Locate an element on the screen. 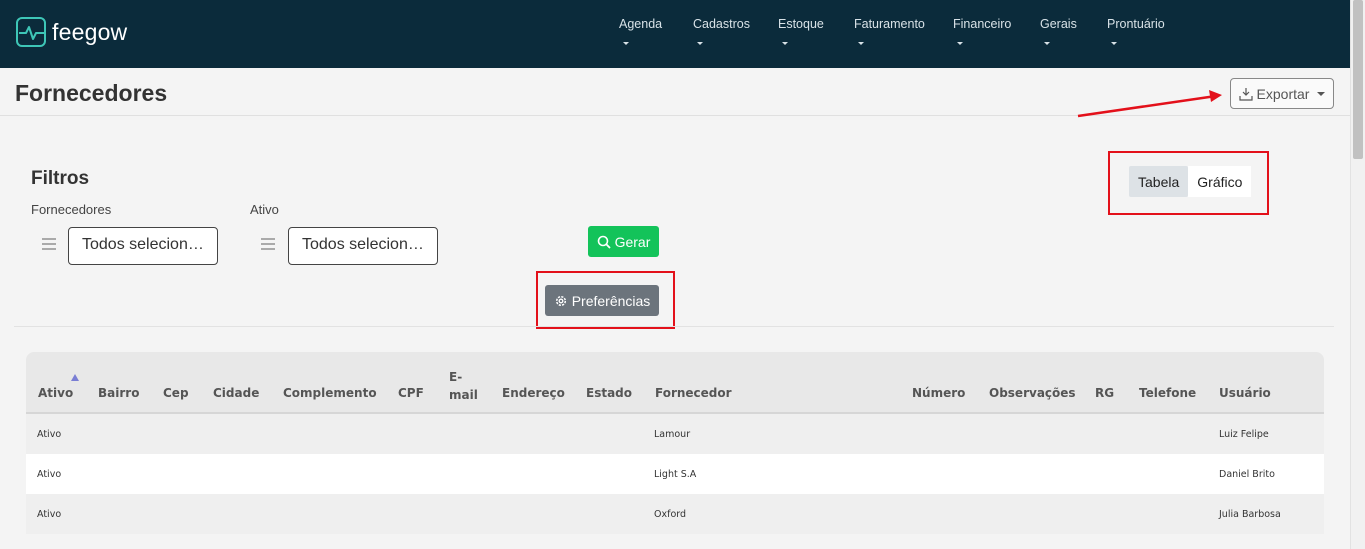 The height and width of the screenshot is (549, 1365). nav-financeiro: Financeiro is located at coordinates (982, 31).